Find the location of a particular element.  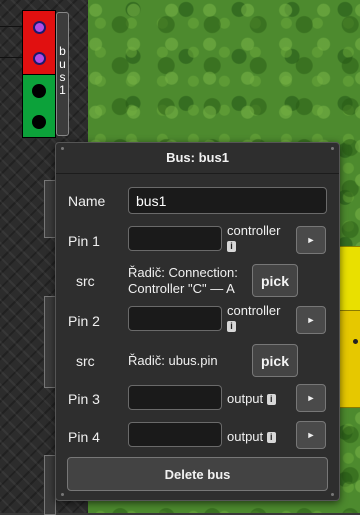

pin1-select-button: ► is located at coordinates (311, 240).